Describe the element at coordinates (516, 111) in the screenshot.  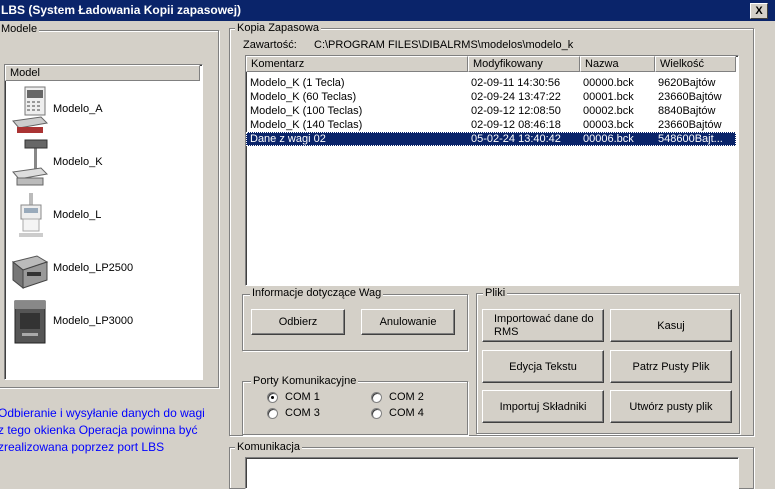
I see `cell-modyfikowany: 02-09-12 12:08:50` at that location.